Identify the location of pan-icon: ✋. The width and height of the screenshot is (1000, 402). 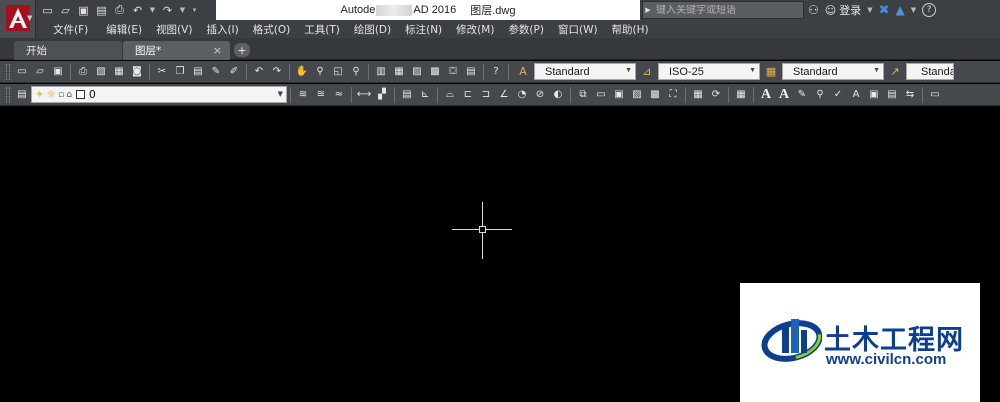
(302, 72).